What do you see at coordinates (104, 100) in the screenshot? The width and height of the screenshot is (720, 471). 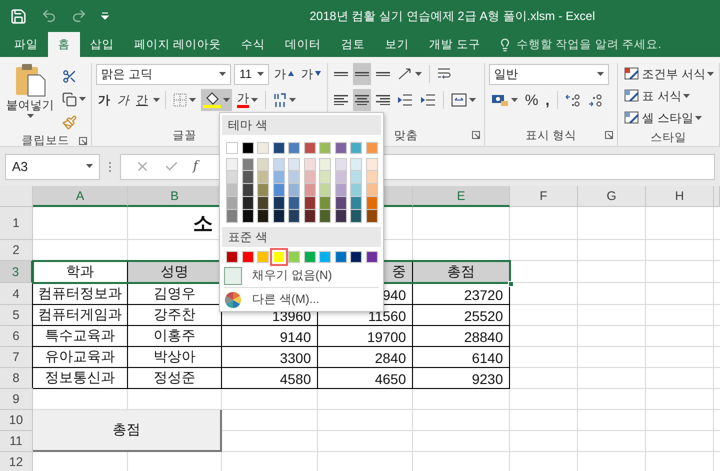 I see `bold-button: 가` at bounding box center [104, 100].